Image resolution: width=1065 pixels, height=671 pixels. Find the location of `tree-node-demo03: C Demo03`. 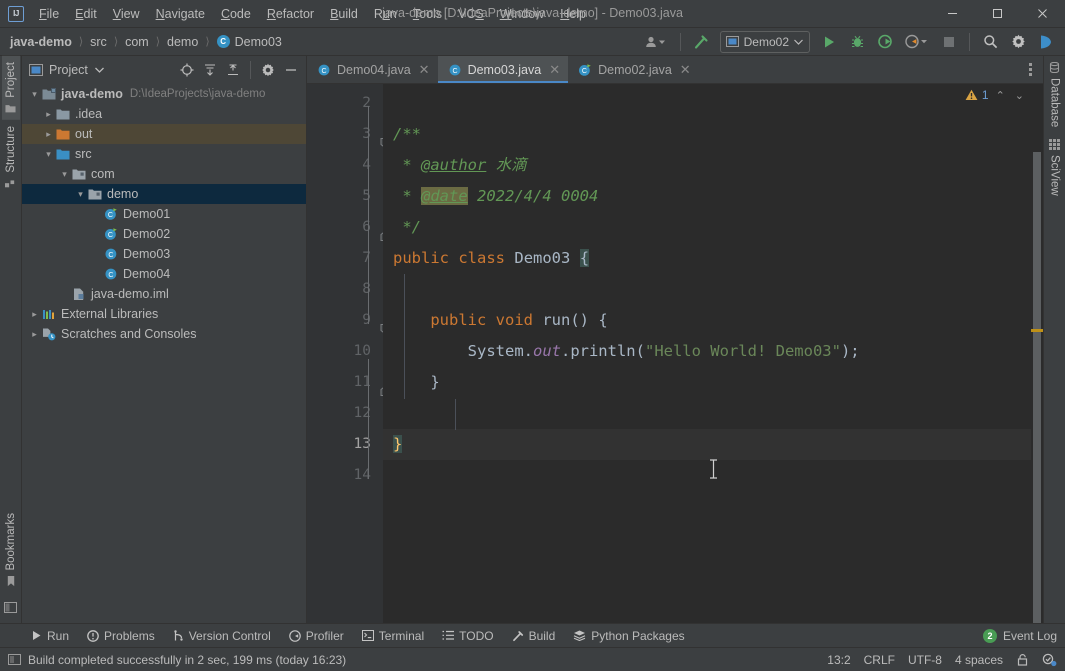

tree-node-demo03: C Demo03 is located at coordinates (164, 254).